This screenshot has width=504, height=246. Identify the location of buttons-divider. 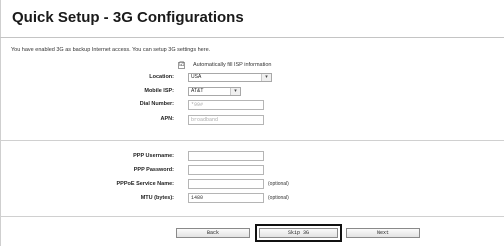
(252, 216).